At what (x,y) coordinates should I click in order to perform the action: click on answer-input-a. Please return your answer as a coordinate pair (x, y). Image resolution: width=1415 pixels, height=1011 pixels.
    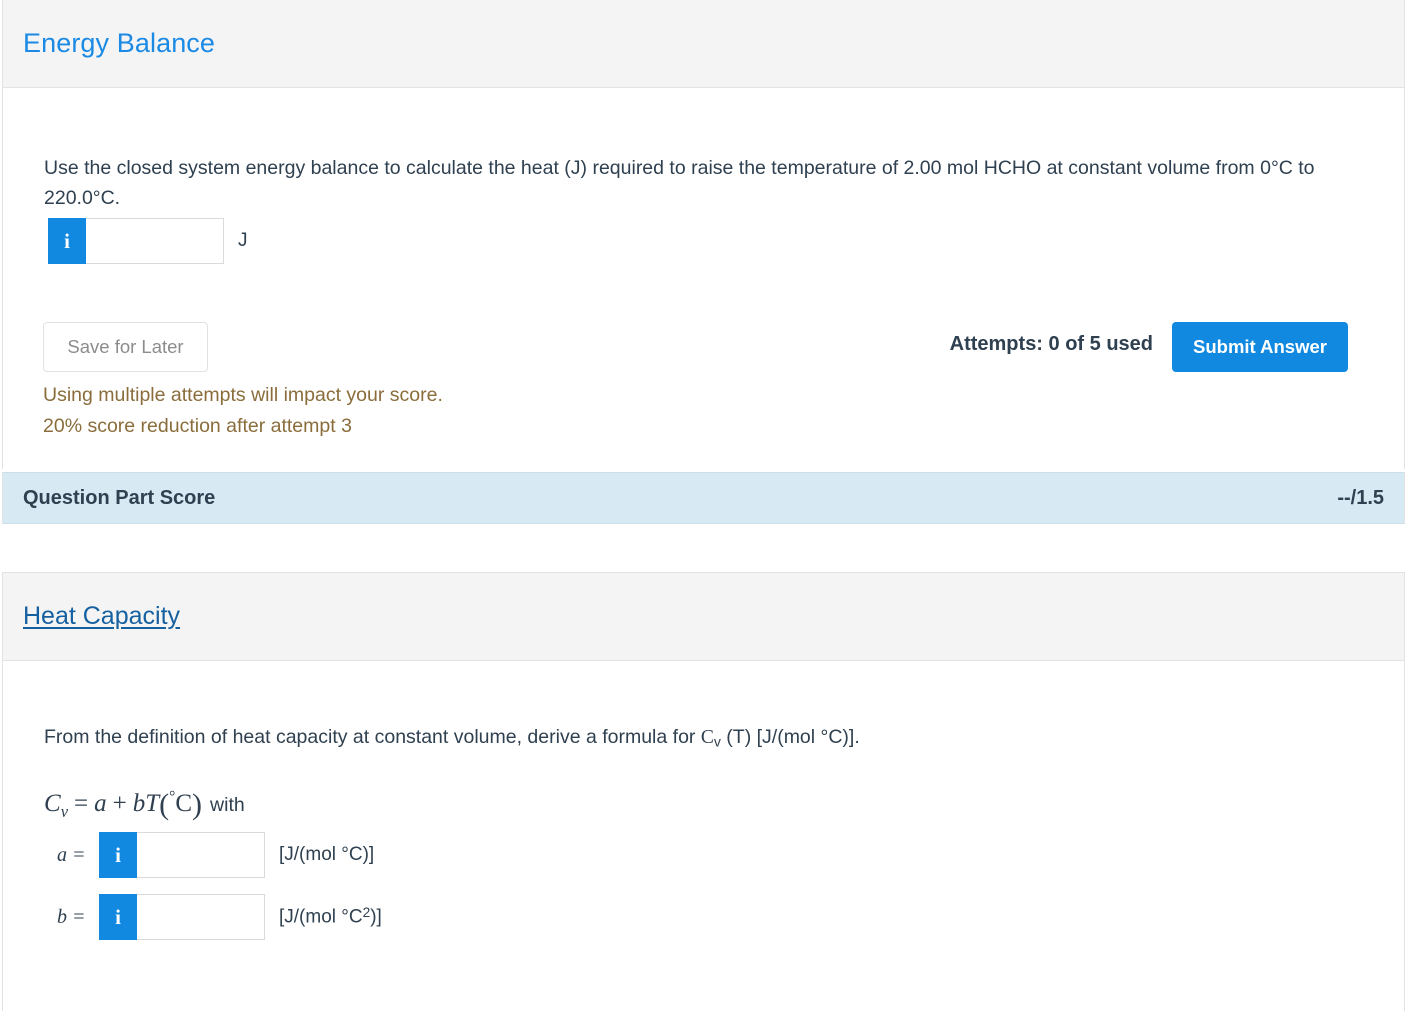
    Looking at the image, I should click on (201, 855).